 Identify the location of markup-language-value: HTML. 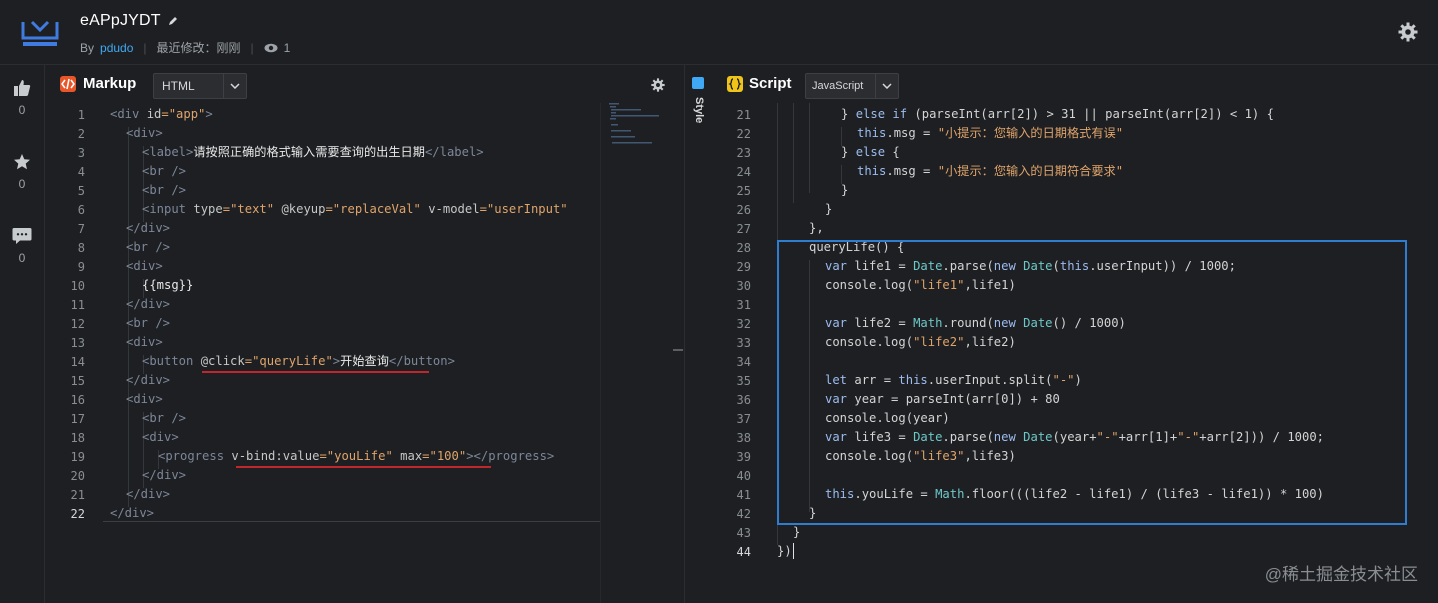
(178, 86).